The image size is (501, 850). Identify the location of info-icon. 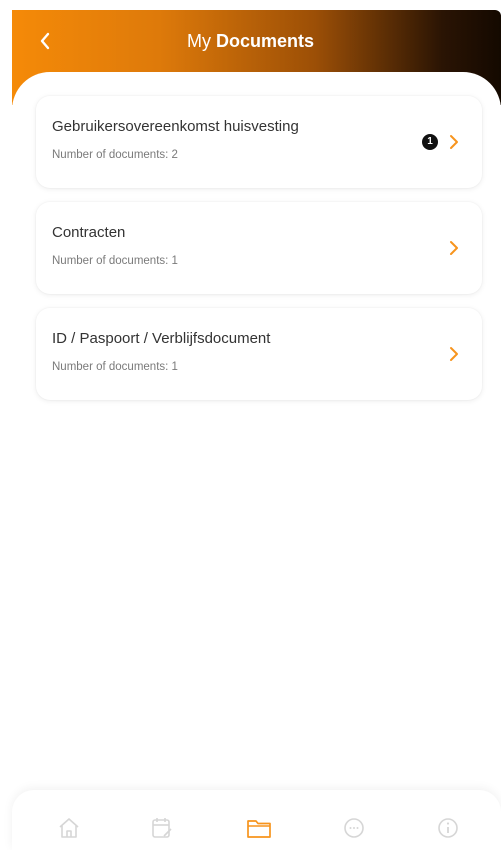
(448, 828).